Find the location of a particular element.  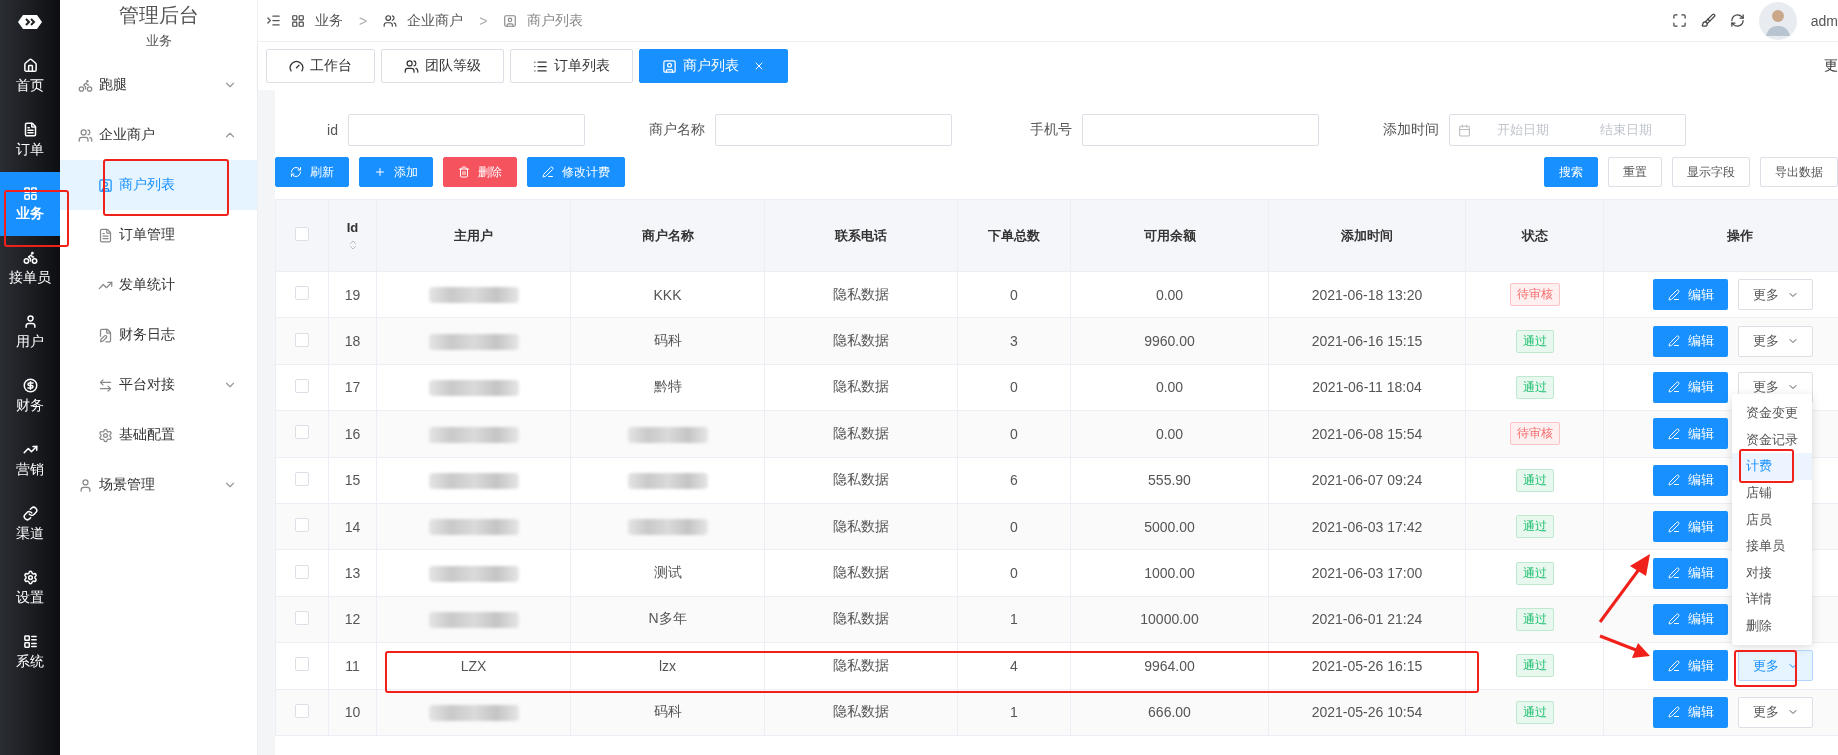

column-header: 商户名称 is located at coordinates (667, 235).